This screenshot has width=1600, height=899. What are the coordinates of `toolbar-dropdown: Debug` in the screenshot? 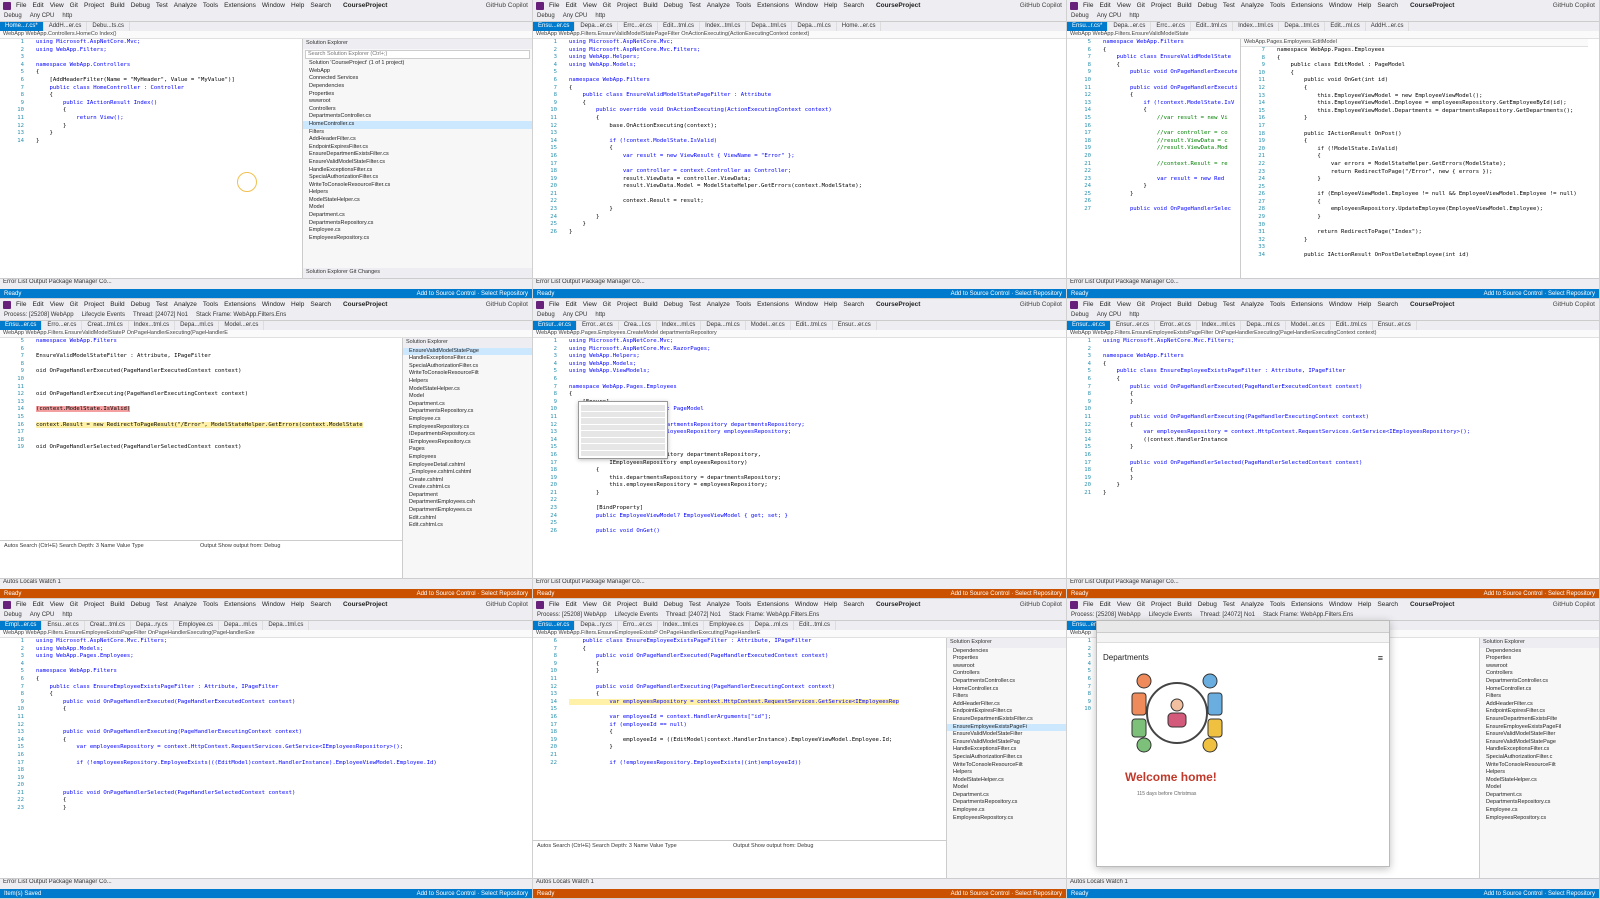 It's located at (1080, 315).